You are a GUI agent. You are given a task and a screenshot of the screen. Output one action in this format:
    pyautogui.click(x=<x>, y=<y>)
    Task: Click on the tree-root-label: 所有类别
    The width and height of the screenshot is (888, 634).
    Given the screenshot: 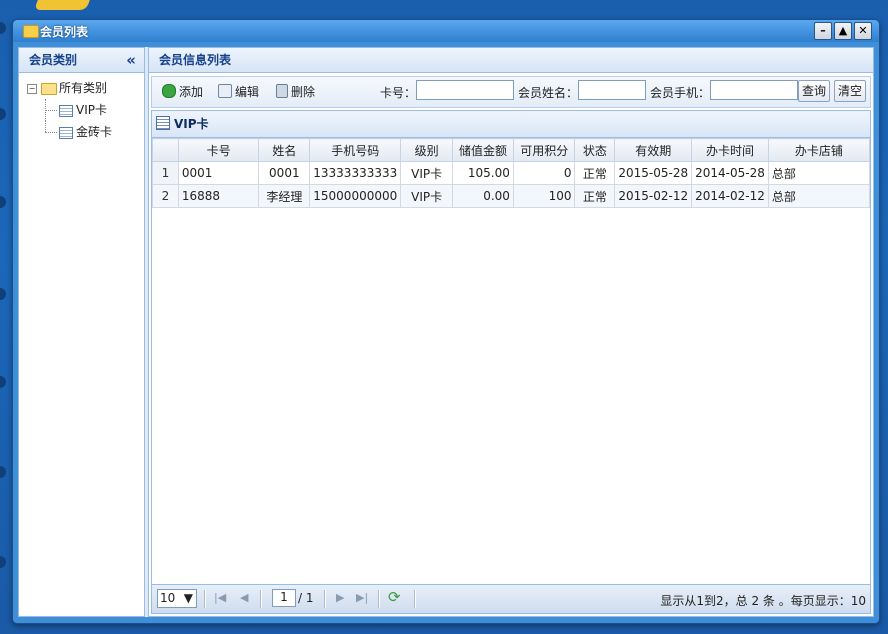 What is the action you would take?
    pyautogui.click(x=83, y=88)
    